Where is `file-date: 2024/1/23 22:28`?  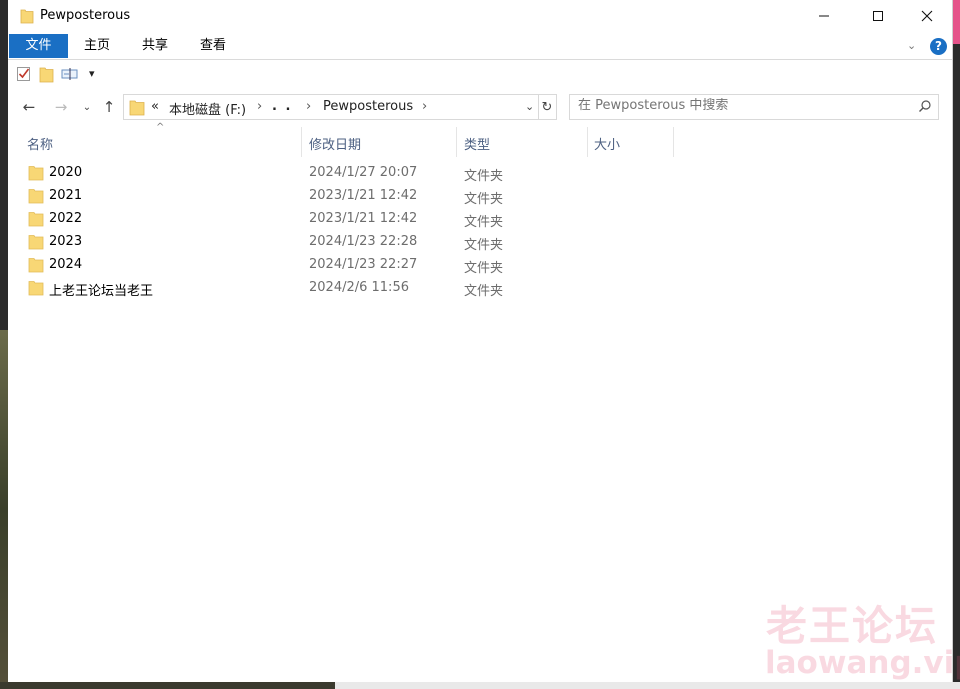 file-date: 2024/1/23 22:28 is located at coordinates (363, 241).